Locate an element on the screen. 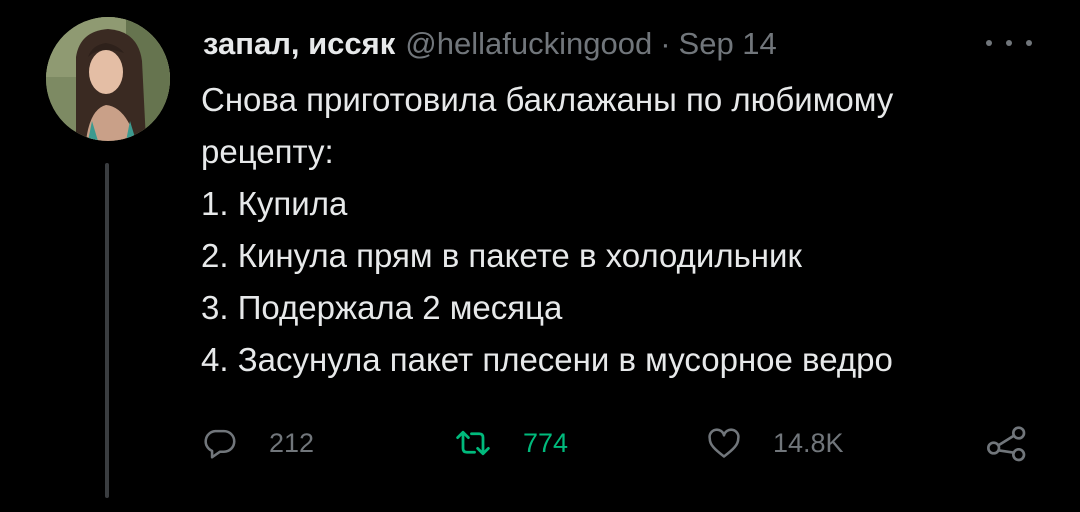  reply-bubble-icon is located at coordinates (220, 444).